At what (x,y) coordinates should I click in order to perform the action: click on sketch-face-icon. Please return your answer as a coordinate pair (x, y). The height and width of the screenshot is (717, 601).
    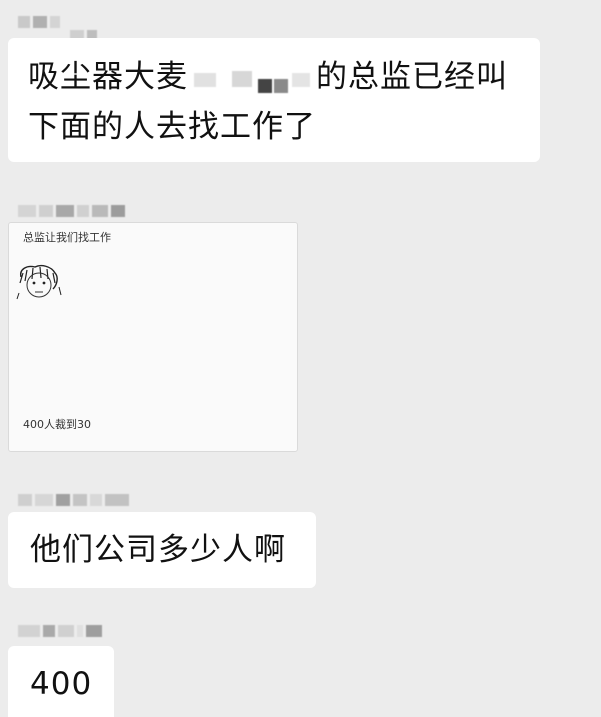
    Looking at the image, I should click on (39, 282).